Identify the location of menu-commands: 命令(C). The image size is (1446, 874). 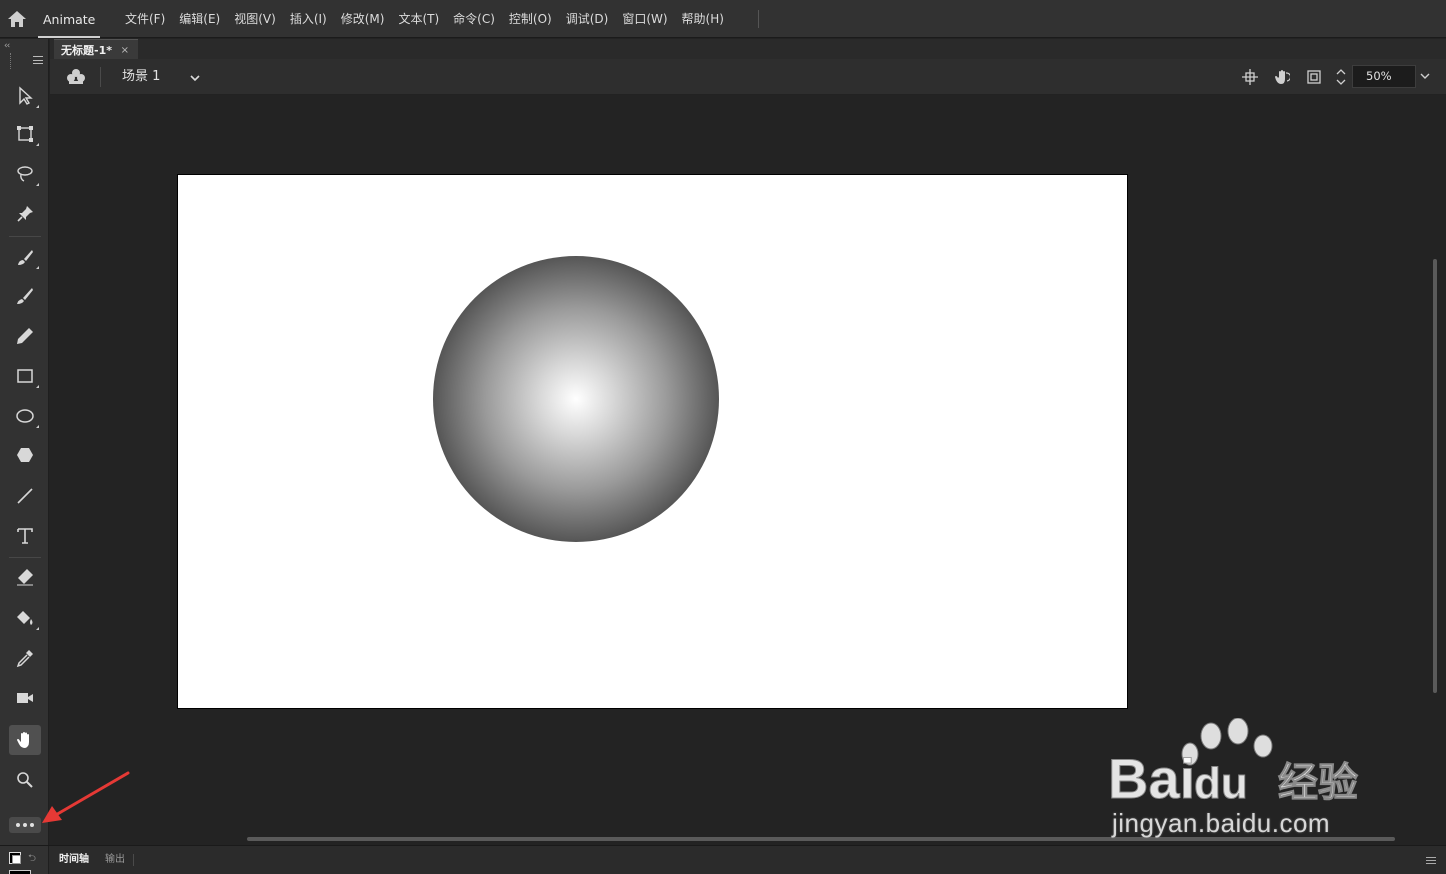
(474, 19).